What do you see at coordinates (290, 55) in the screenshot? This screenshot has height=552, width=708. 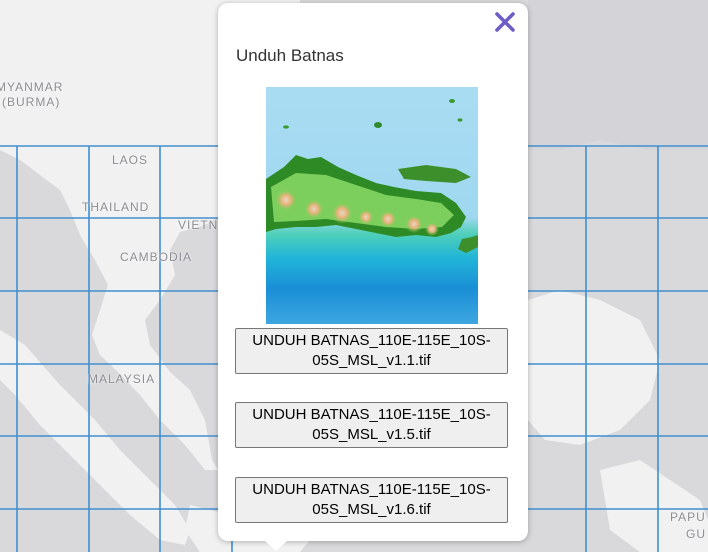 I see `popup-title: Unduh Batnas` at bounding box center [290, 55].